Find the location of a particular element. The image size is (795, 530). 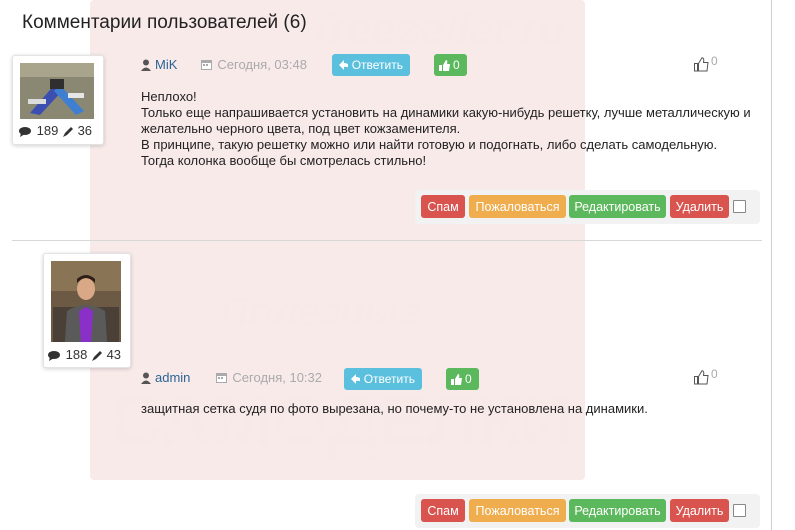

content-border is located at coordinates (771, 265).